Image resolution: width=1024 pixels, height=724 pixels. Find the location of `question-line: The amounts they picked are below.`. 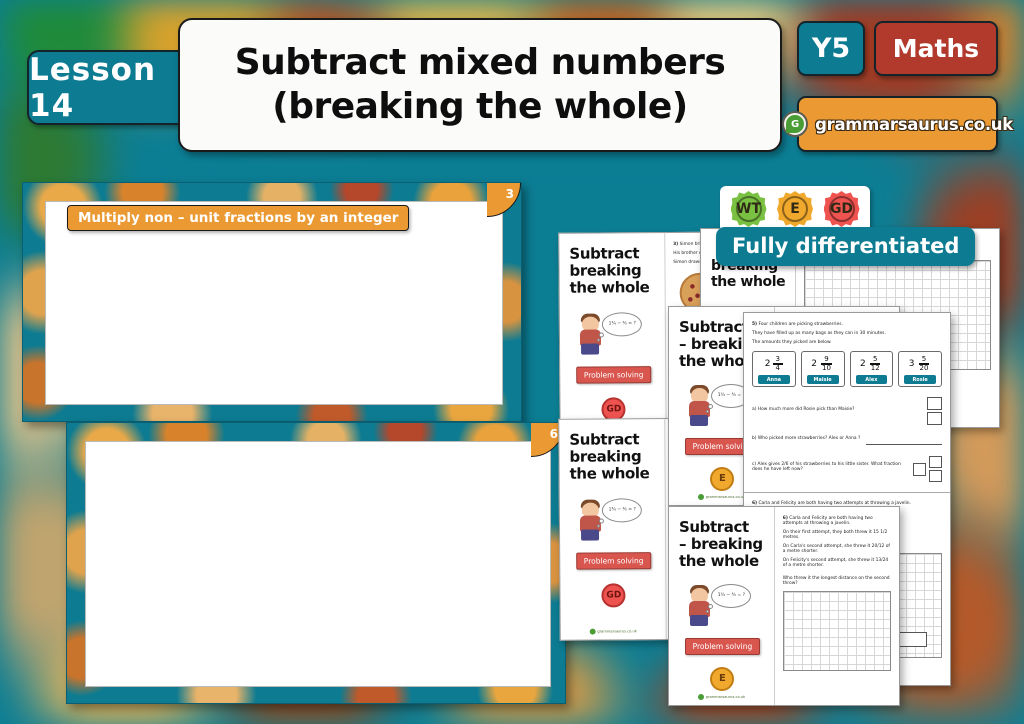

question-line: The amounts they picked are below. is located at coordinates (792, 342).